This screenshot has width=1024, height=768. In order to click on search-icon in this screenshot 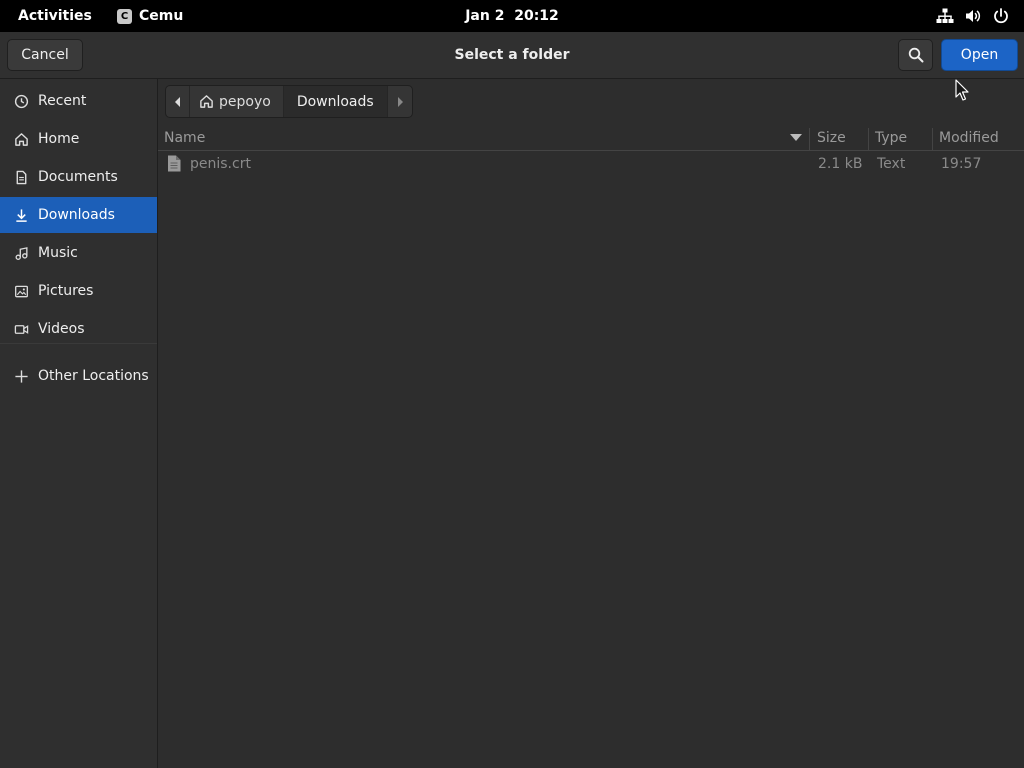, I will do `click(915, 55)`.